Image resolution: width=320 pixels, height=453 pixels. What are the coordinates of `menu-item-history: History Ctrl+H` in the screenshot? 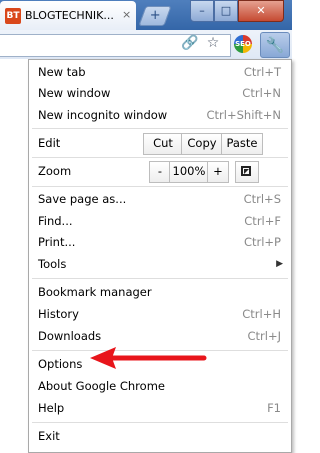 It's located at (160, 314).